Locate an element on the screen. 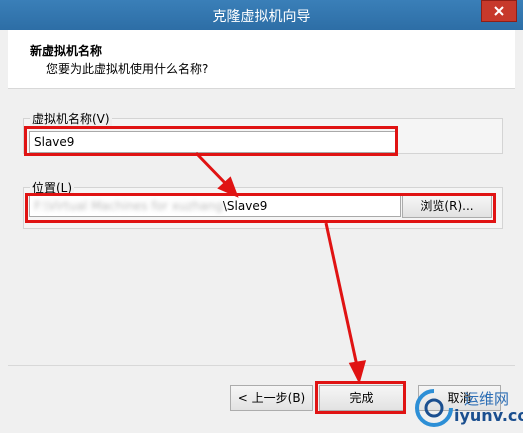  watermark-text-url: iyunv.com is located at coordinates (488, 415).